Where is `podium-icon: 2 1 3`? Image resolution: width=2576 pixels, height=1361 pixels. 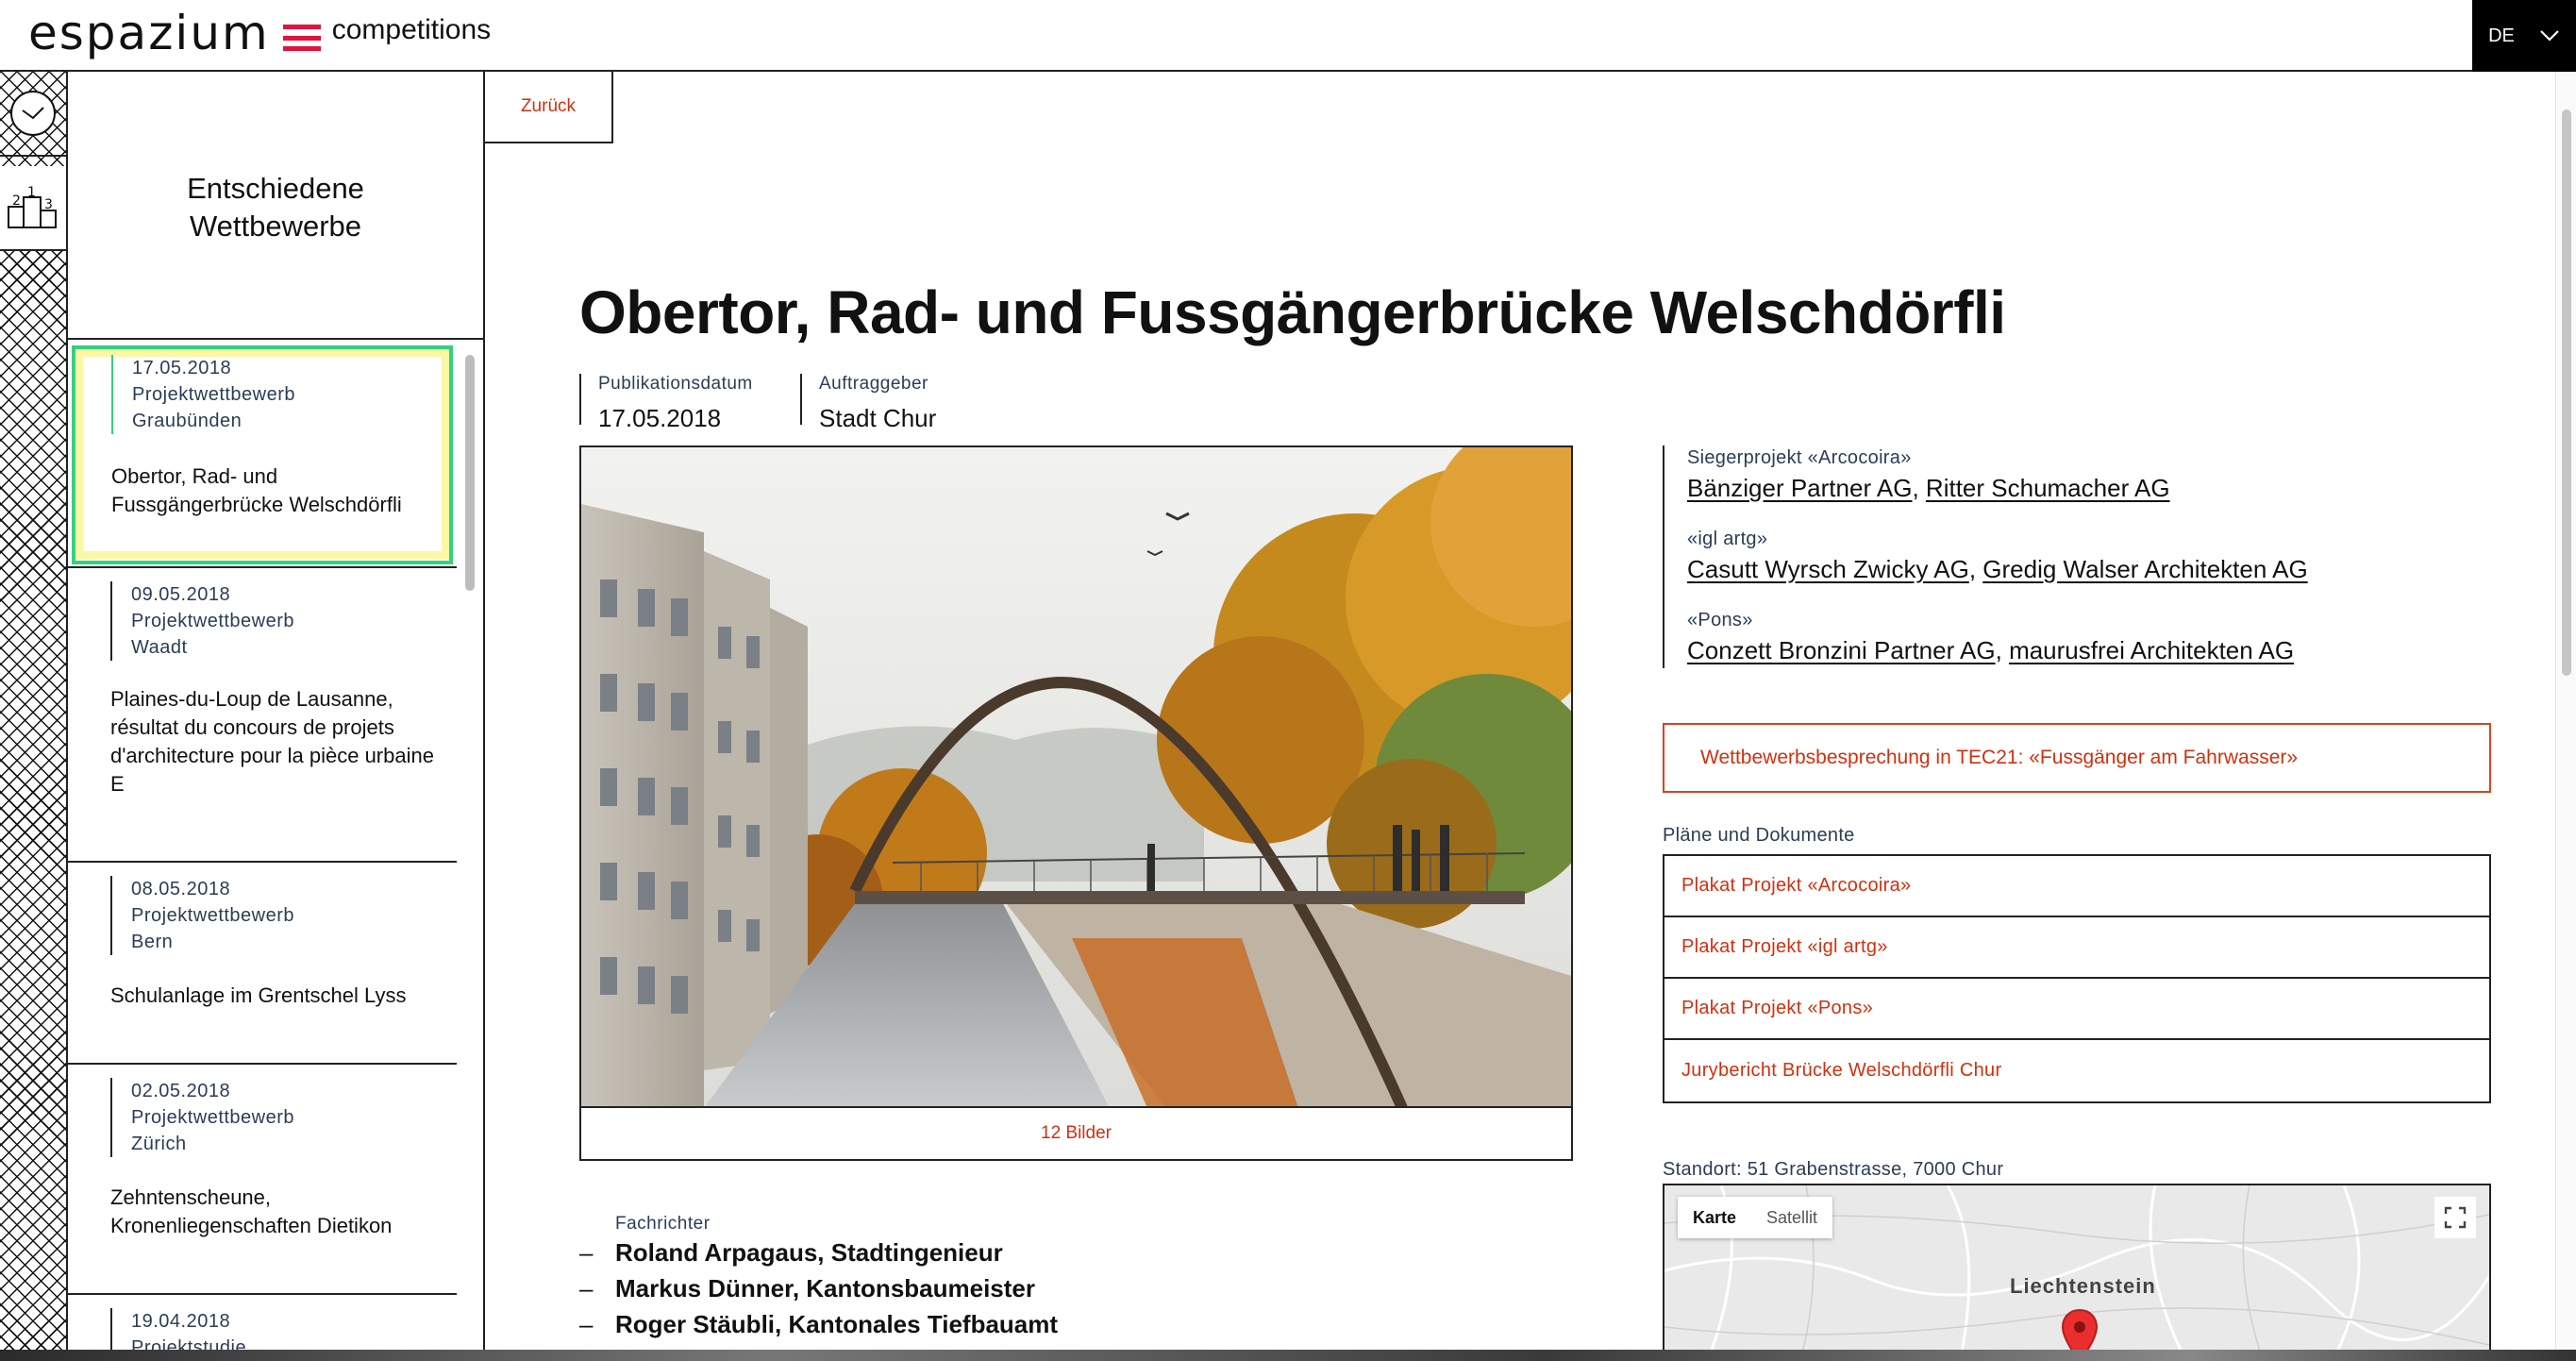
podium-icon: 2 1 3 is located at coordinates (32, 207).